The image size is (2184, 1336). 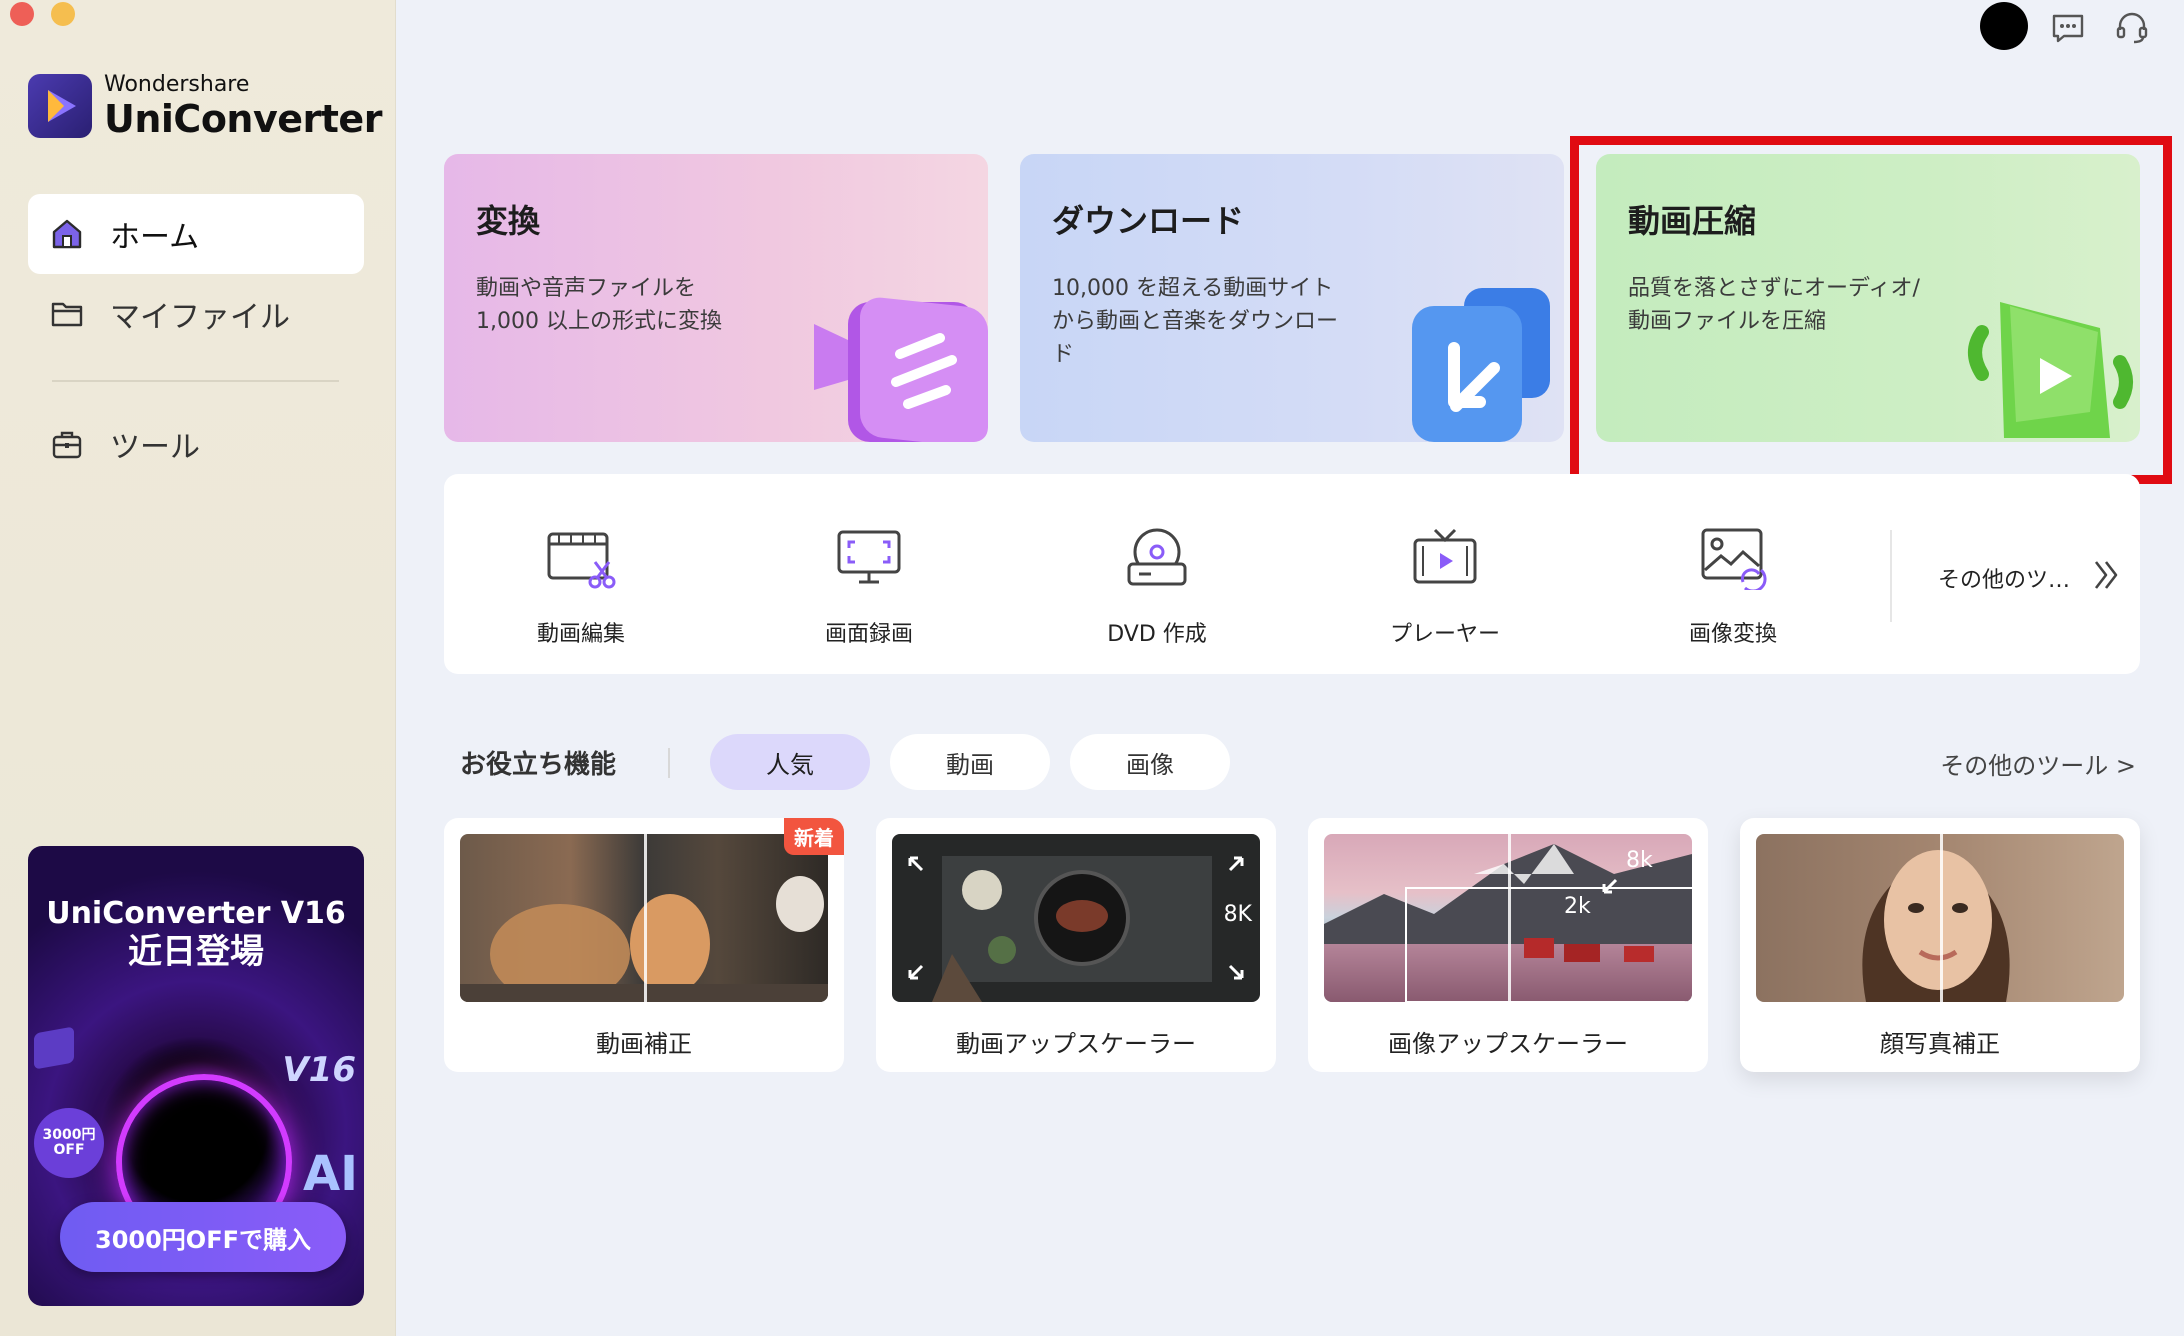 I want to click on promo-discount-badge: 3000円 OFF, so click(x=69, y=1143).